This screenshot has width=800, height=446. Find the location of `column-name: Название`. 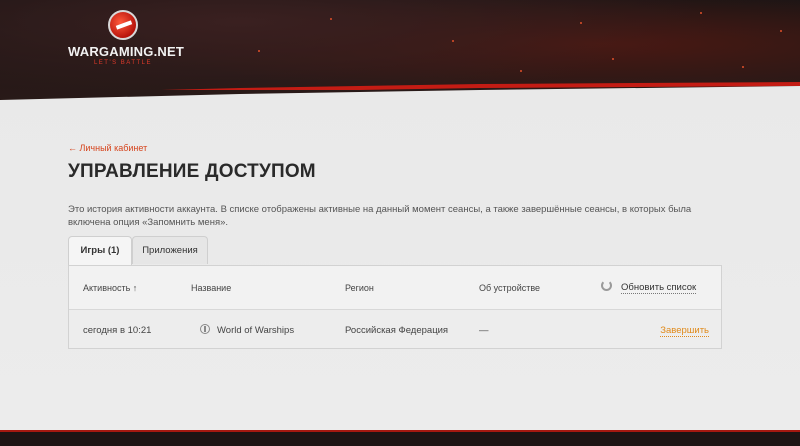

column-name: Название is located at coordinates (211, 288).